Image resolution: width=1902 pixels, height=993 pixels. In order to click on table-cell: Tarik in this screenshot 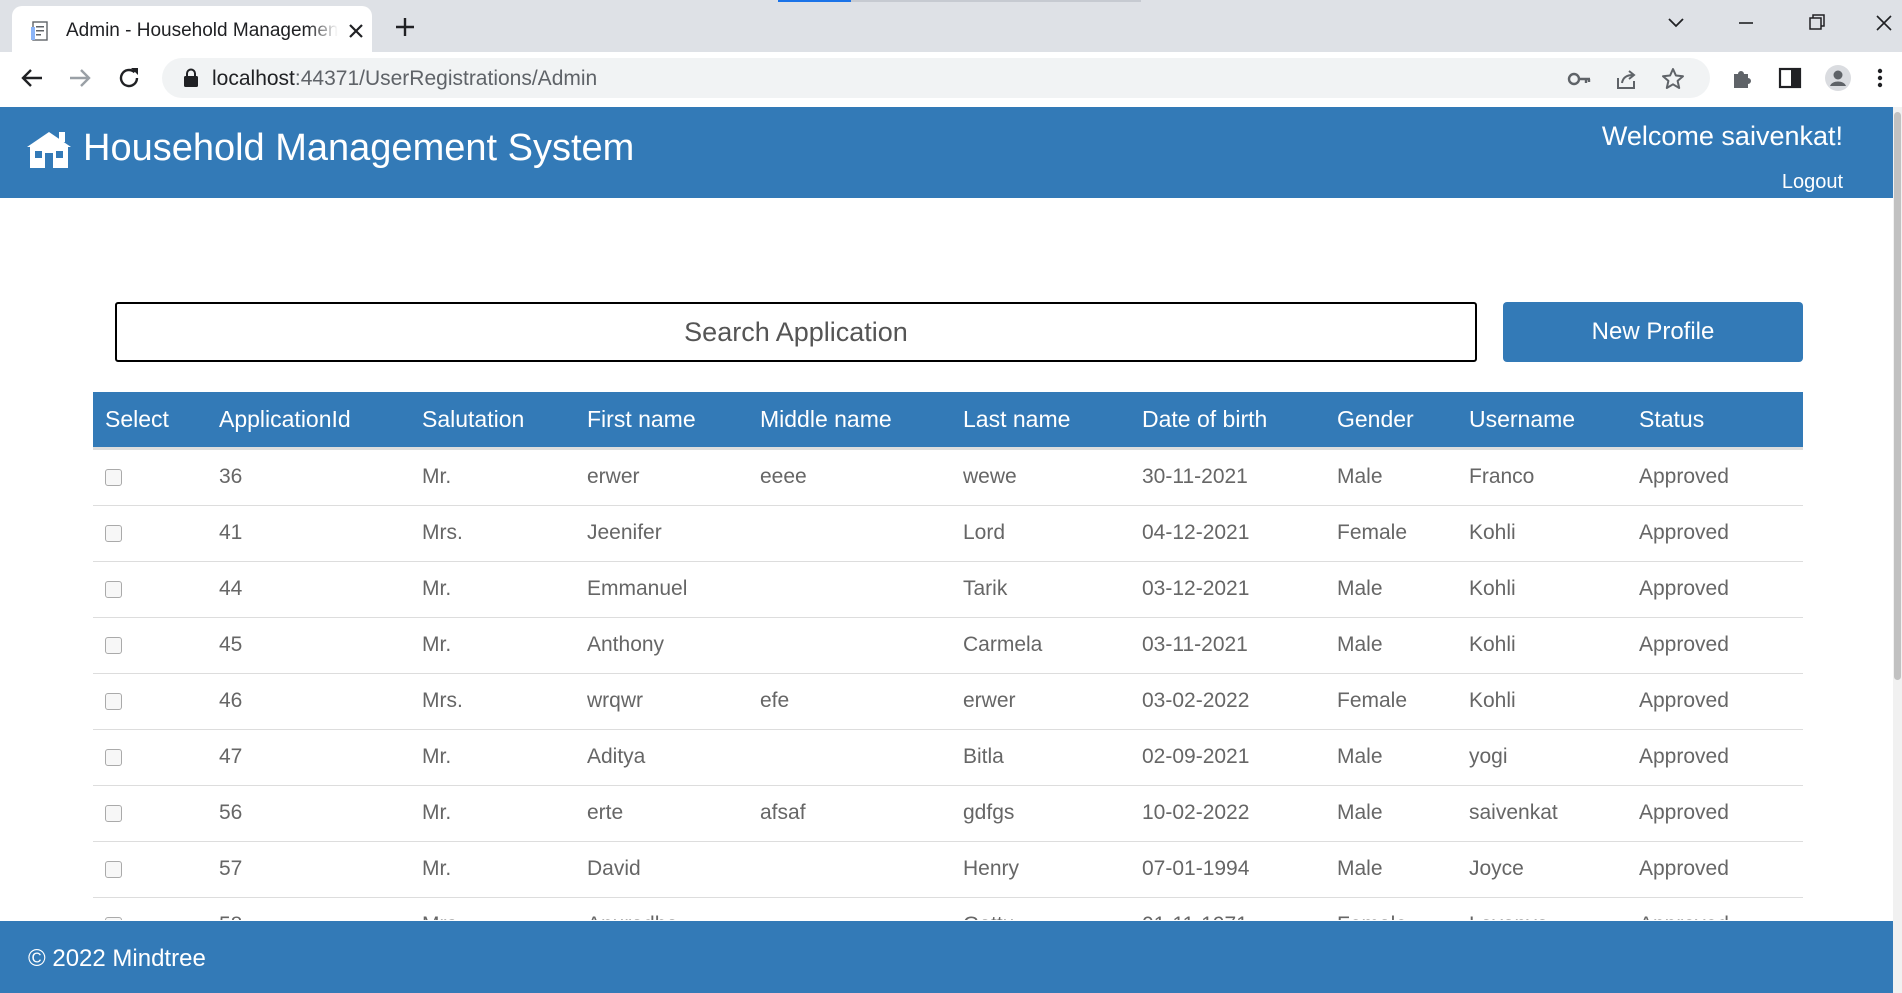, I will do `click(1040, 588)`.